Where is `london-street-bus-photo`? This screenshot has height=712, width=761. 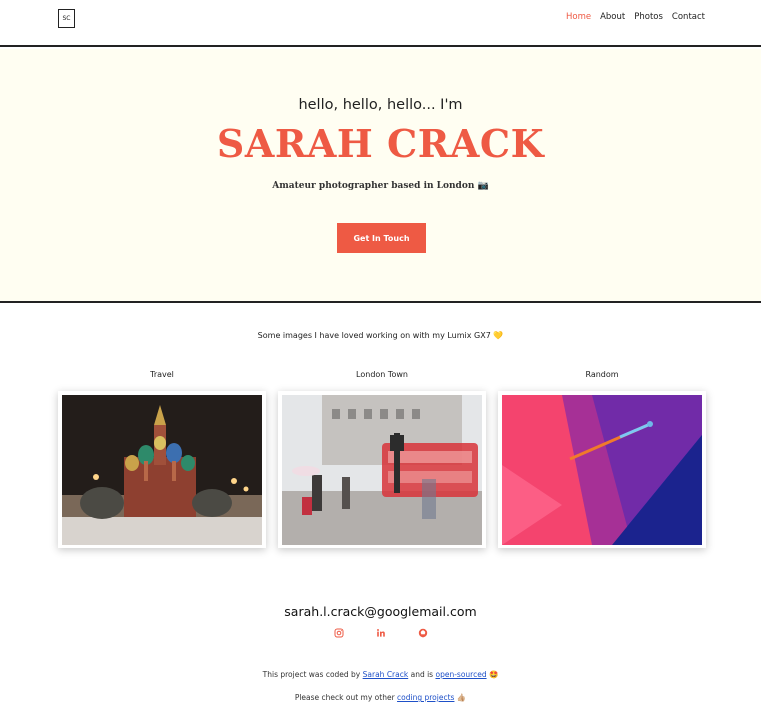
london-street-bus-photo is located at coordinates (382, 470).